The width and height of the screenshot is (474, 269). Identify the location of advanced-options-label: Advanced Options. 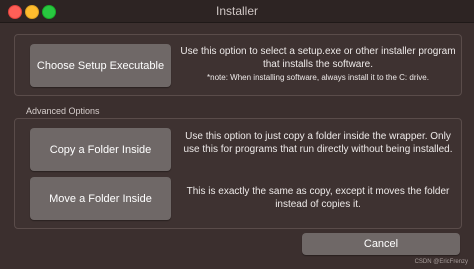
(63, 111).